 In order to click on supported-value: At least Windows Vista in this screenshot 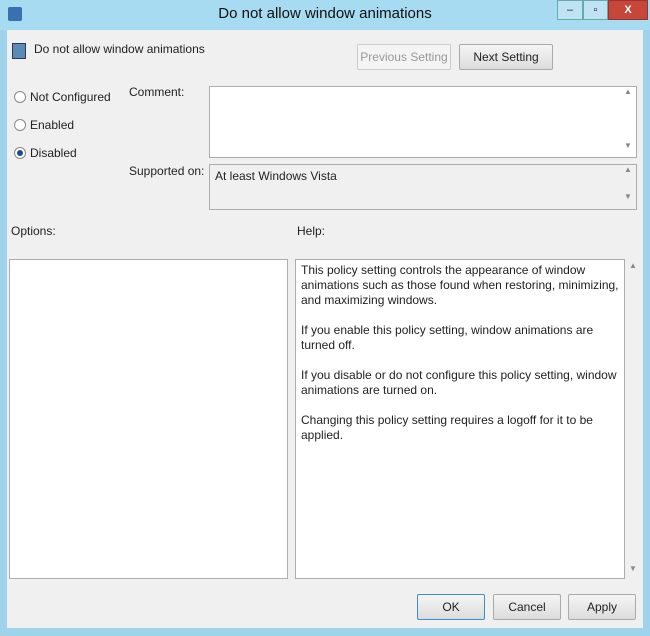, I will do `click(276, 176)`.